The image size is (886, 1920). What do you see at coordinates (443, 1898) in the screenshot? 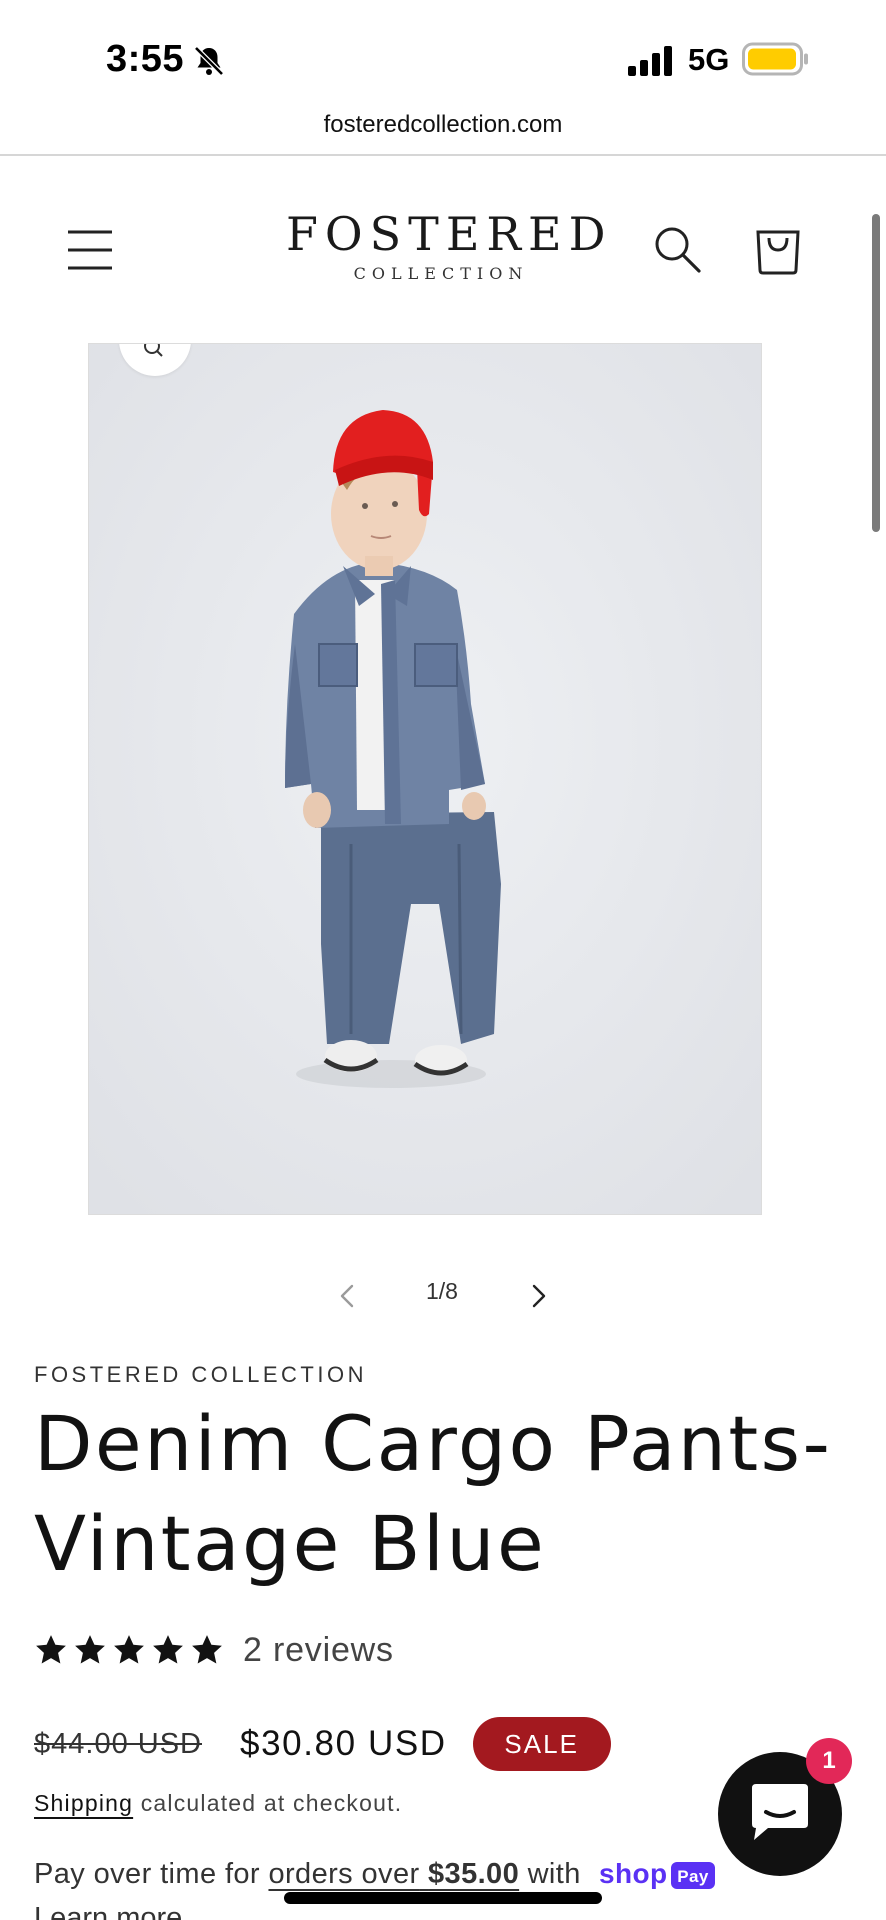
I see `home-indicator` at bounding box center [443, 1898].